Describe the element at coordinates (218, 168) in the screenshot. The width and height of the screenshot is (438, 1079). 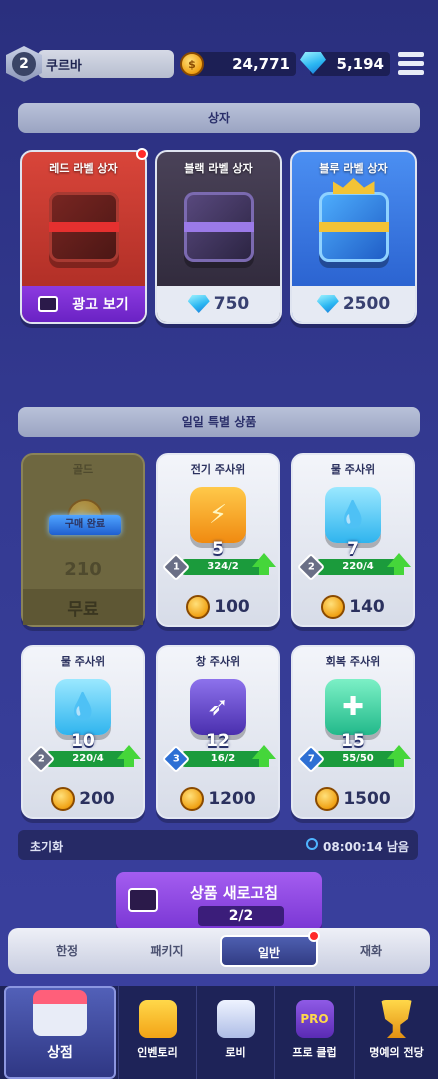
I see `box-title: 블랙 라벨 상자` at that location.